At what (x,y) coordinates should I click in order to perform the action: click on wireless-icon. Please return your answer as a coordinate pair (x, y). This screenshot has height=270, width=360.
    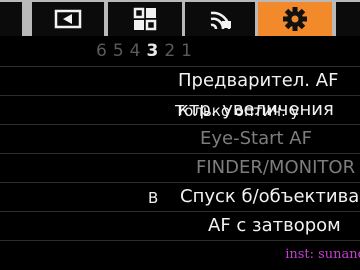
    Looking at the image, I should click on (220, 19).